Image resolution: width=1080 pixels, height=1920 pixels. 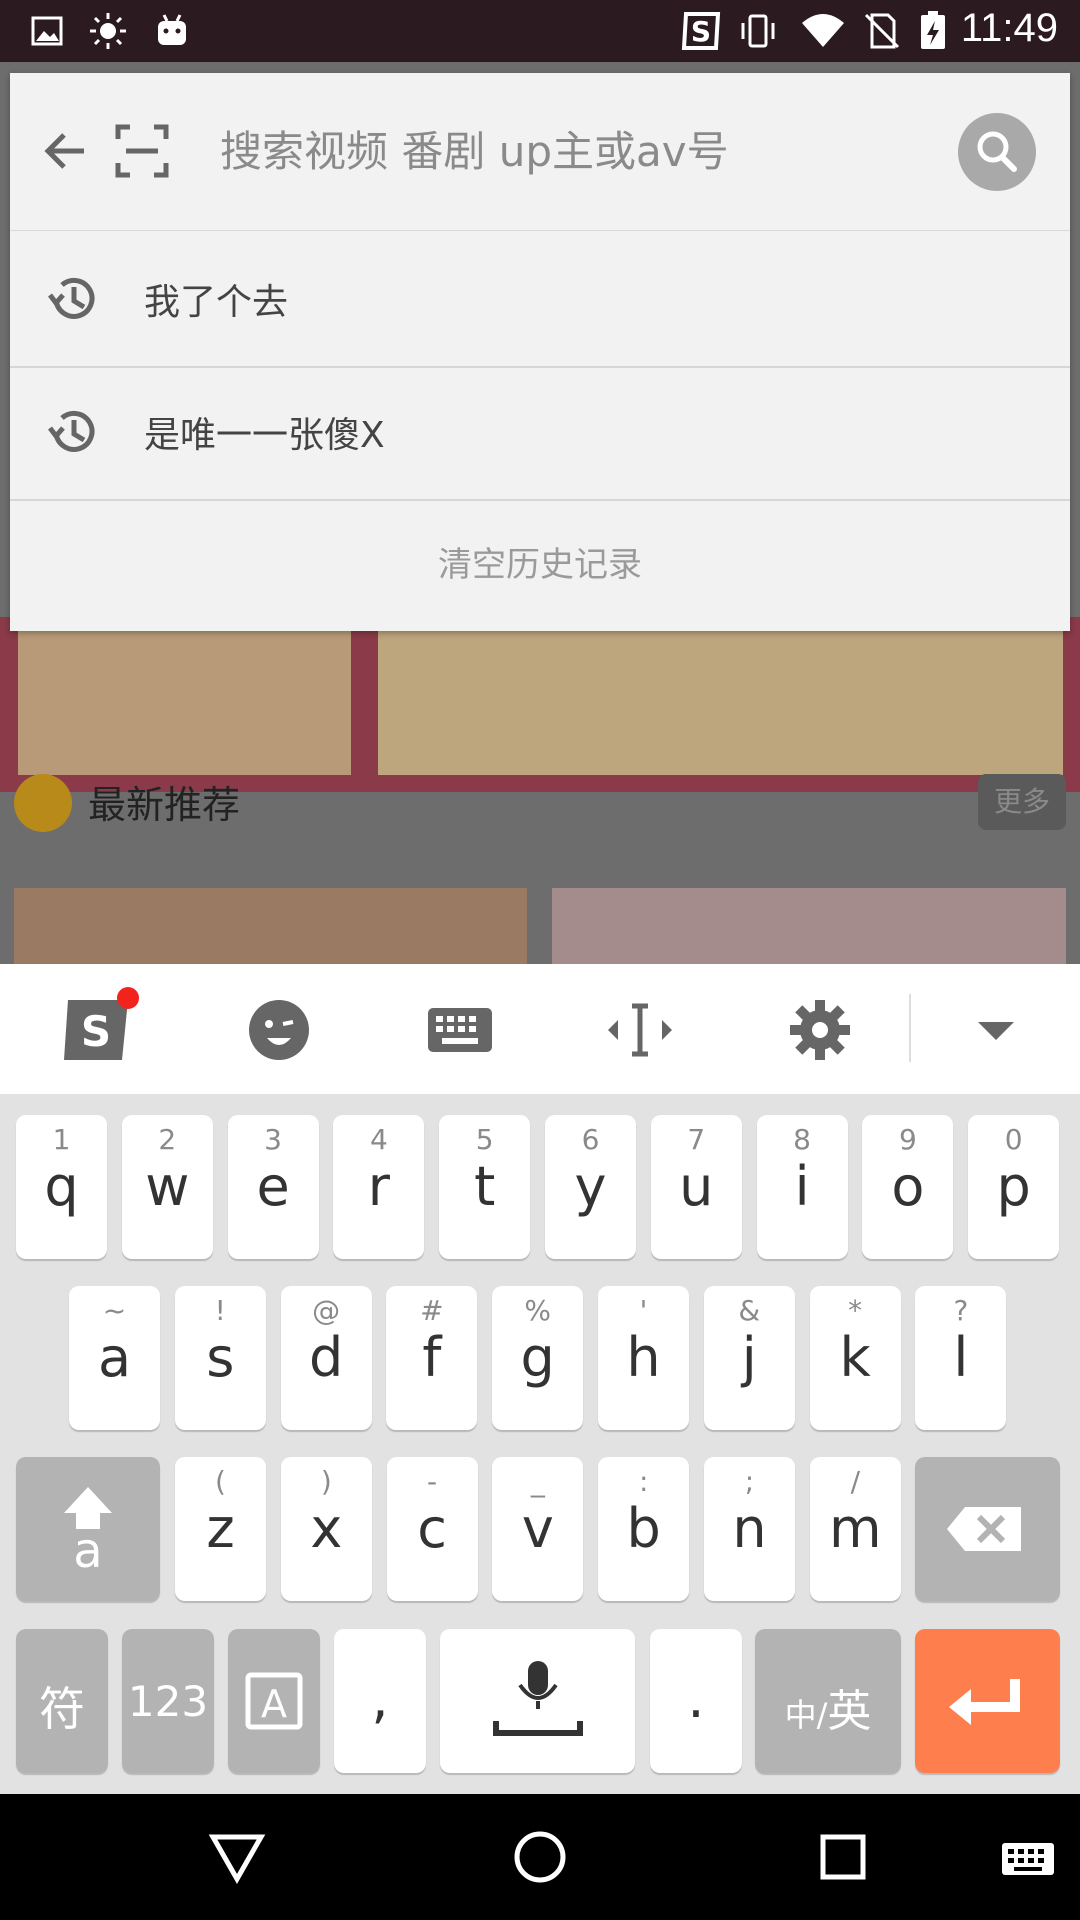 I want to click on navigation-bar, so click(x=540, y=1857).